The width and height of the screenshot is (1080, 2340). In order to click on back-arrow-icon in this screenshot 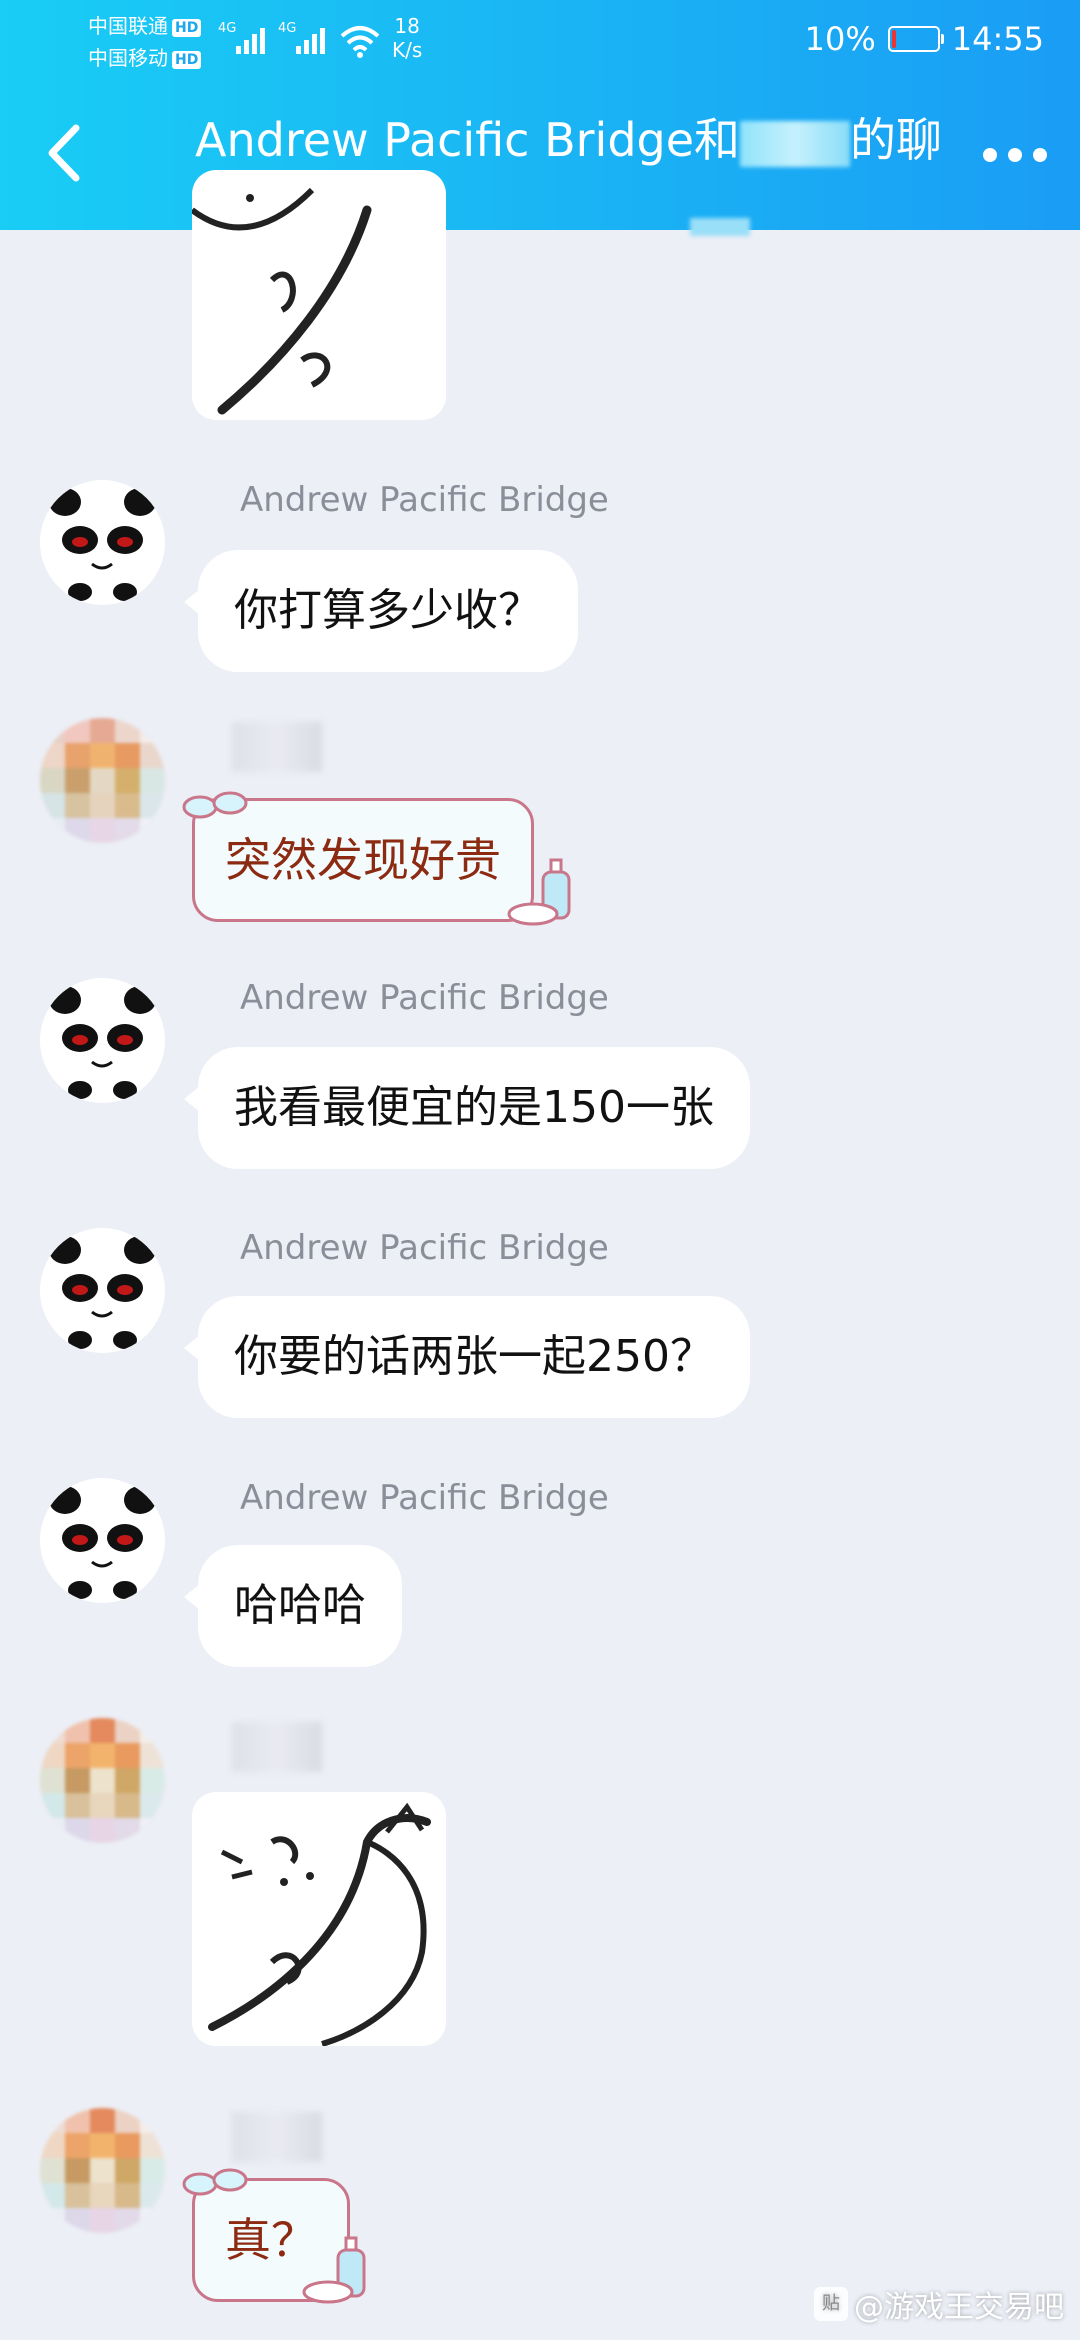, I will do `click(65, 153)`.